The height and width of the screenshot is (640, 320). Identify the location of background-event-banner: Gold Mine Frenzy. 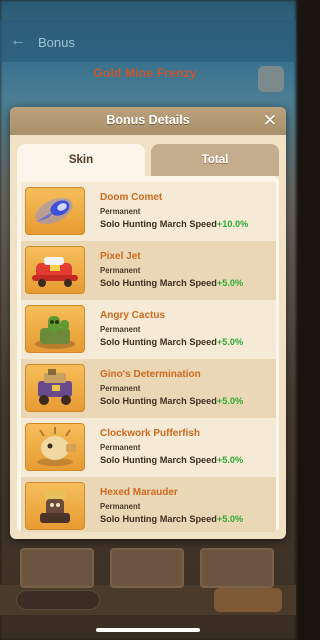
(145, 73).